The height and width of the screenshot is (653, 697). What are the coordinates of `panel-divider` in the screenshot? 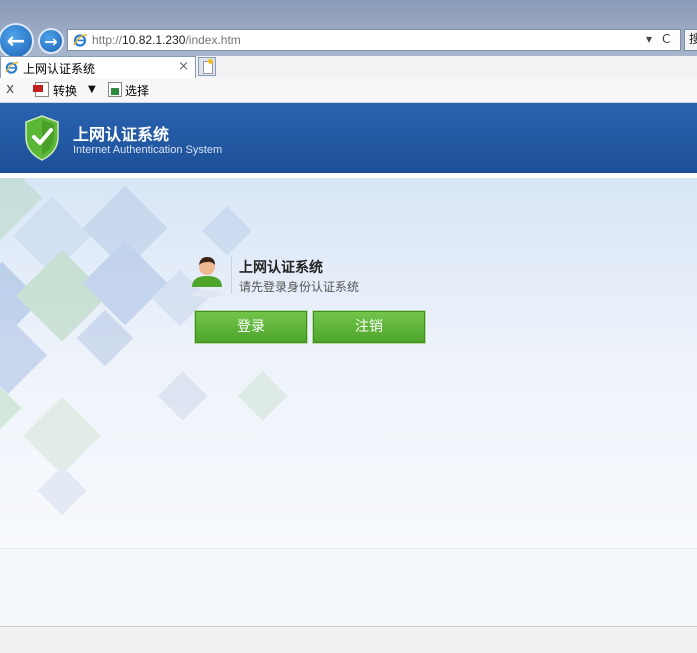 It's located at (231, 275).